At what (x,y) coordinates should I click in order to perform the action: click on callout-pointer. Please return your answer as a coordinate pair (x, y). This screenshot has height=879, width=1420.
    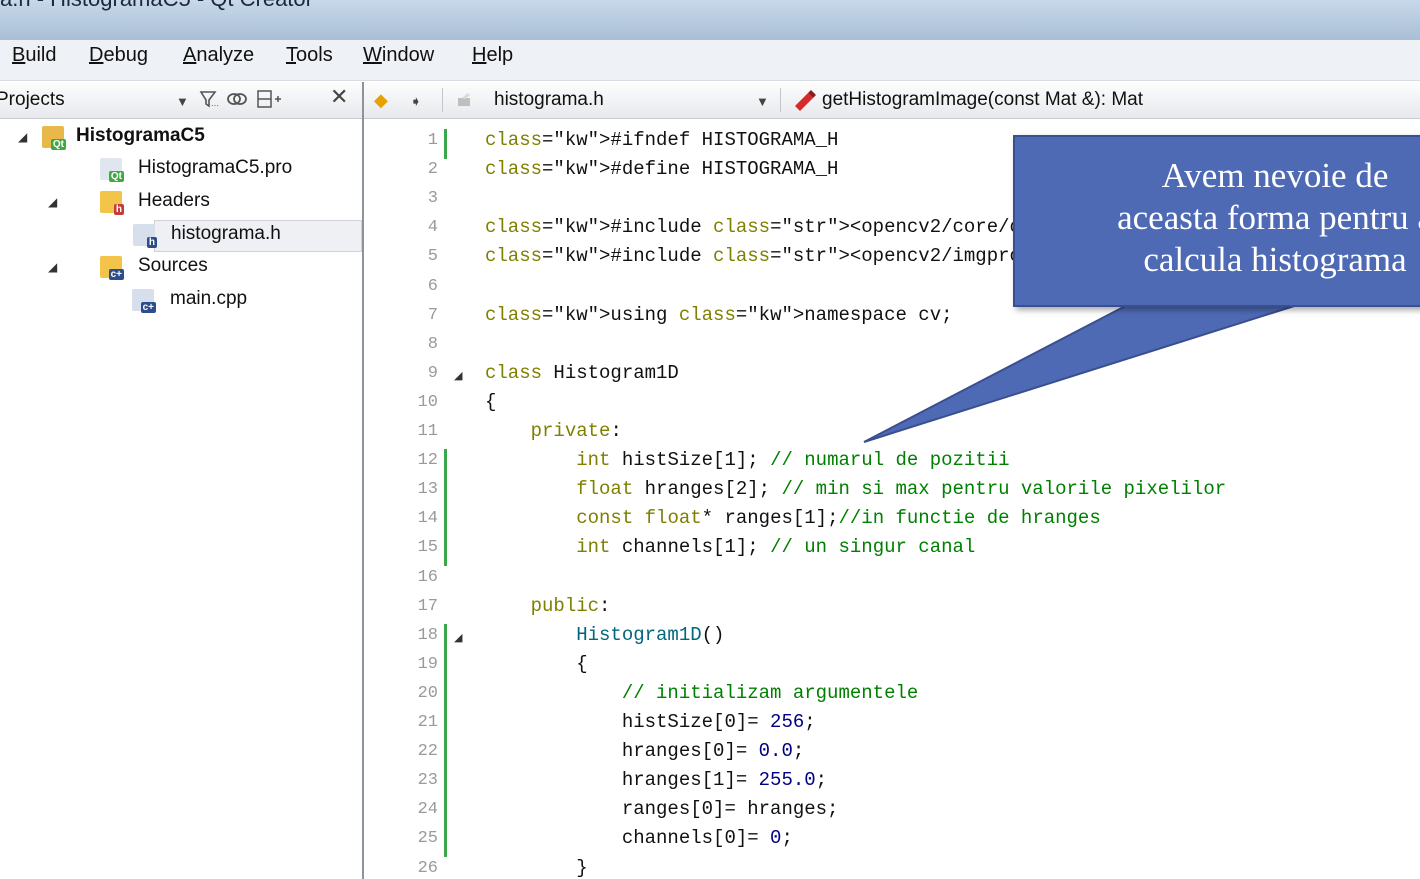
    Looking at the image, I should click on (1087, 371).